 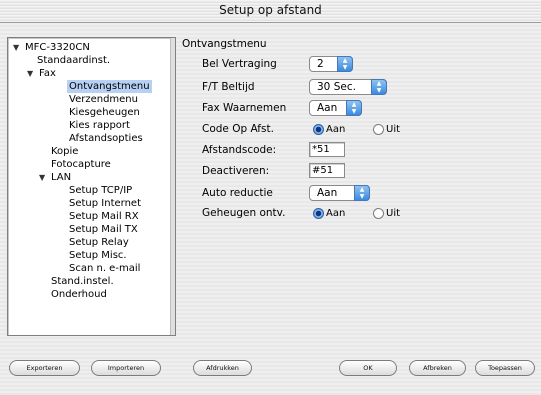 I want to click on auto-reductie-popup: Aan ▲ ▼, so click(x=339, y=193).